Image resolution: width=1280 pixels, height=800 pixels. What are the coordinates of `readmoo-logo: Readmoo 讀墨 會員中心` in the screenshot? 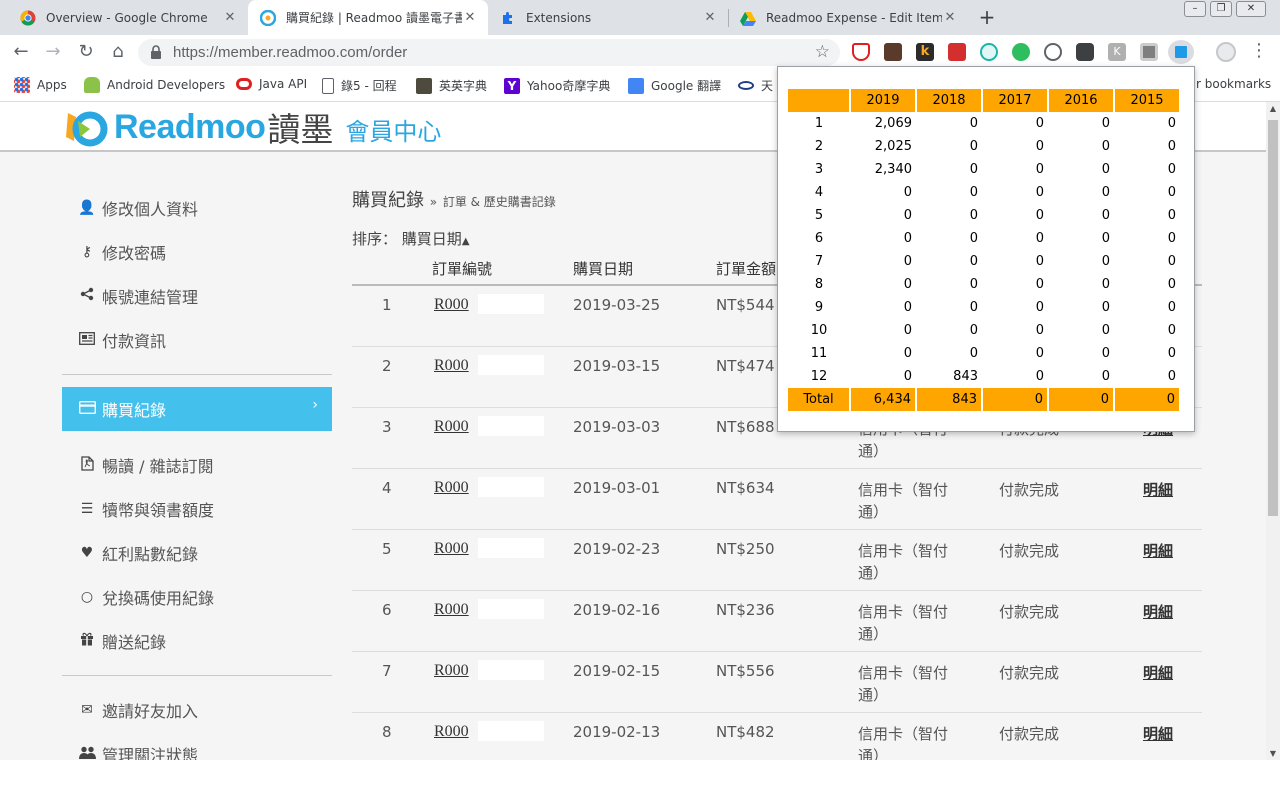 It's located at (252, 127).